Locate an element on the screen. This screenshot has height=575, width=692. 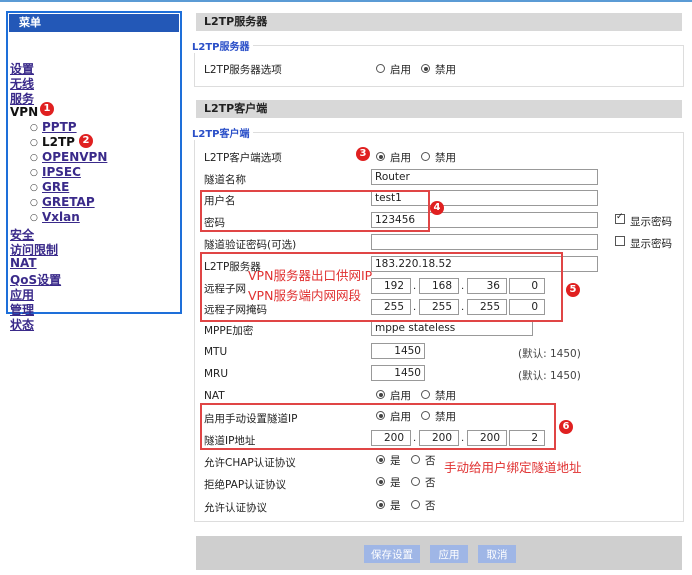
pap-yes-radio is located at coordinates (380, 481).